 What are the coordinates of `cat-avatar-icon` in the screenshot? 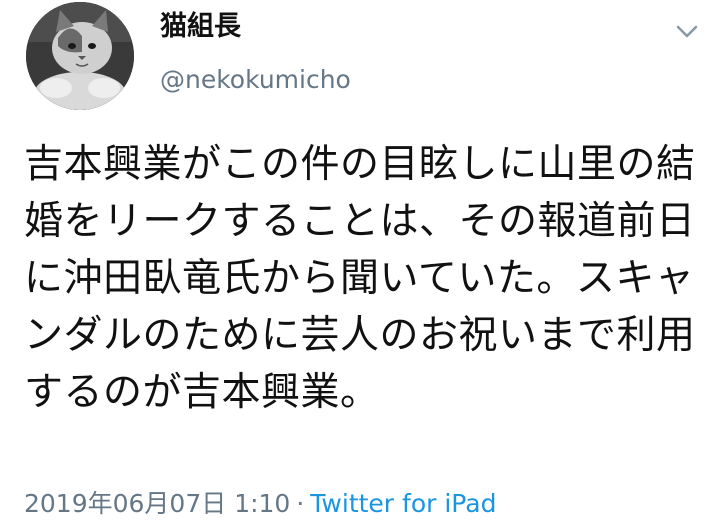 It's located at (80, 56).